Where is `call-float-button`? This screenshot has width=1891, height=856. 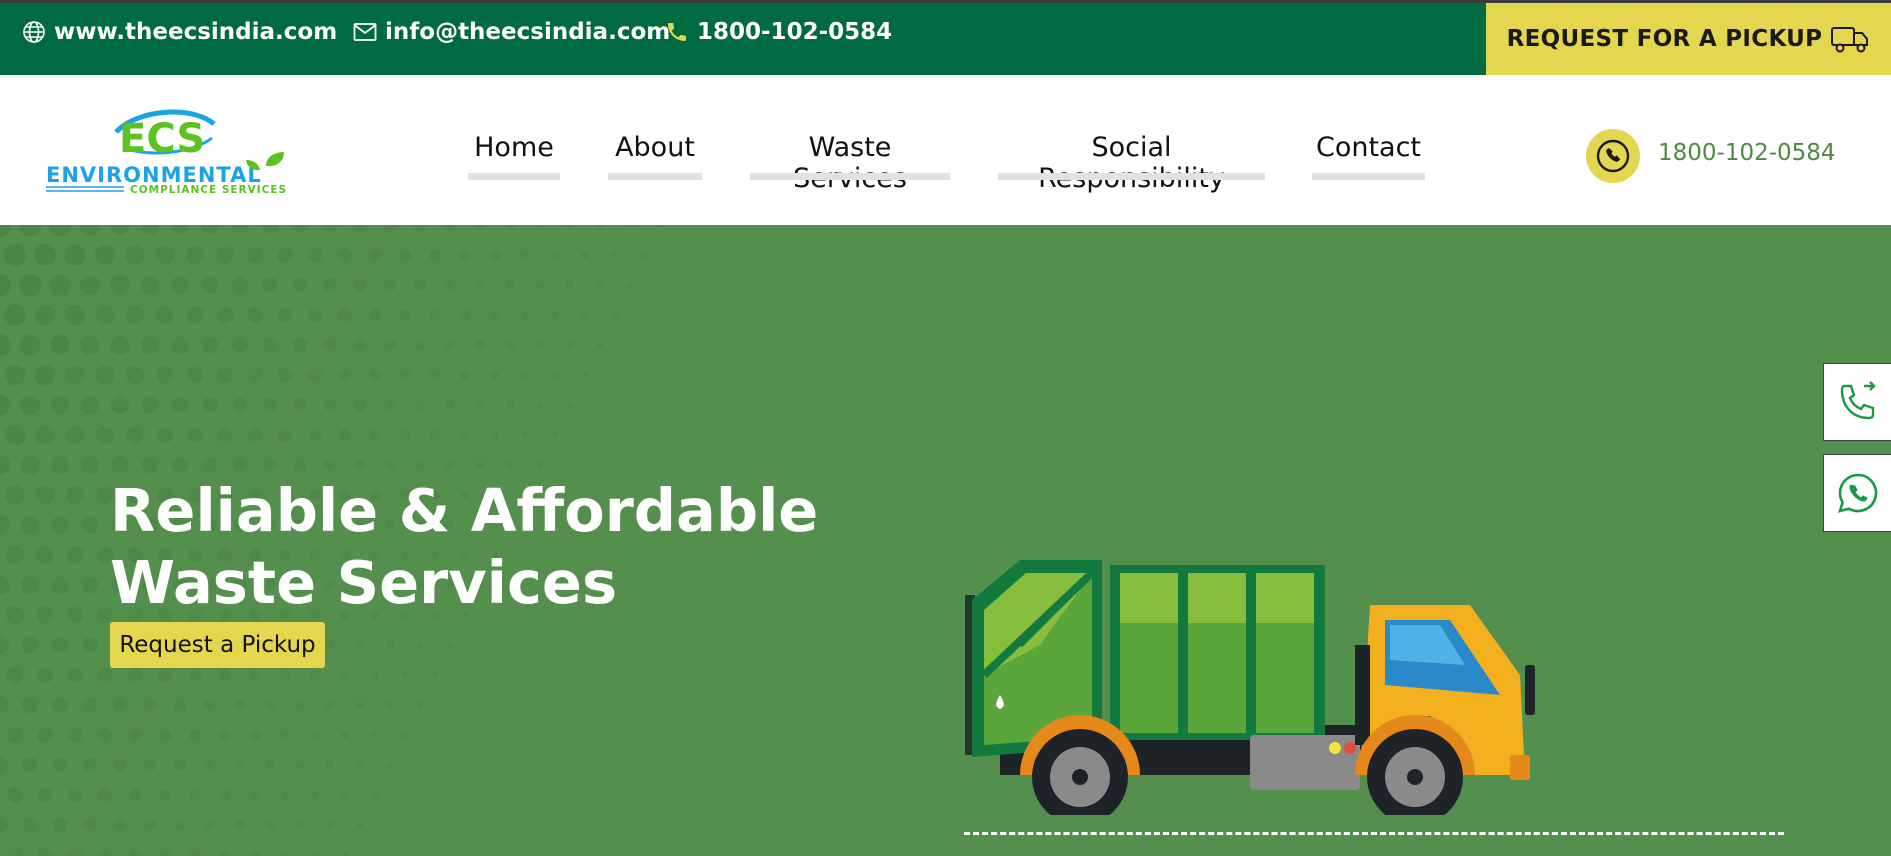
call-float-button is located at coordinates (1857, 402).